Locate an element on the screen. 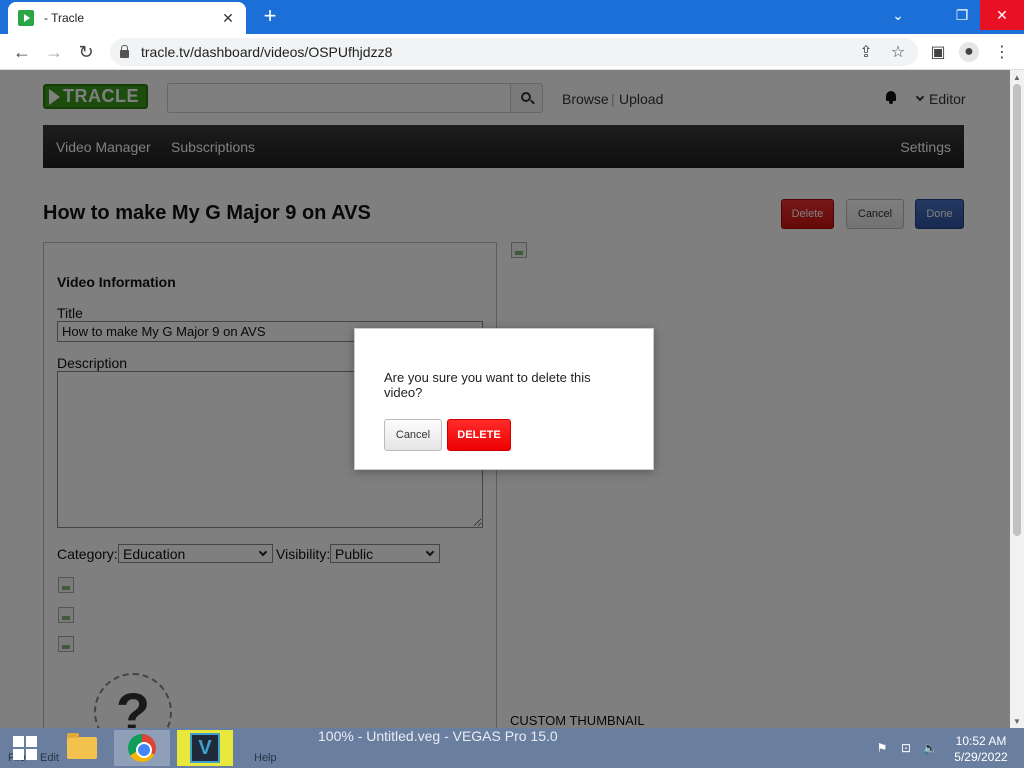  profile-avatar-icon: ● is located at coordinates (969, 52).